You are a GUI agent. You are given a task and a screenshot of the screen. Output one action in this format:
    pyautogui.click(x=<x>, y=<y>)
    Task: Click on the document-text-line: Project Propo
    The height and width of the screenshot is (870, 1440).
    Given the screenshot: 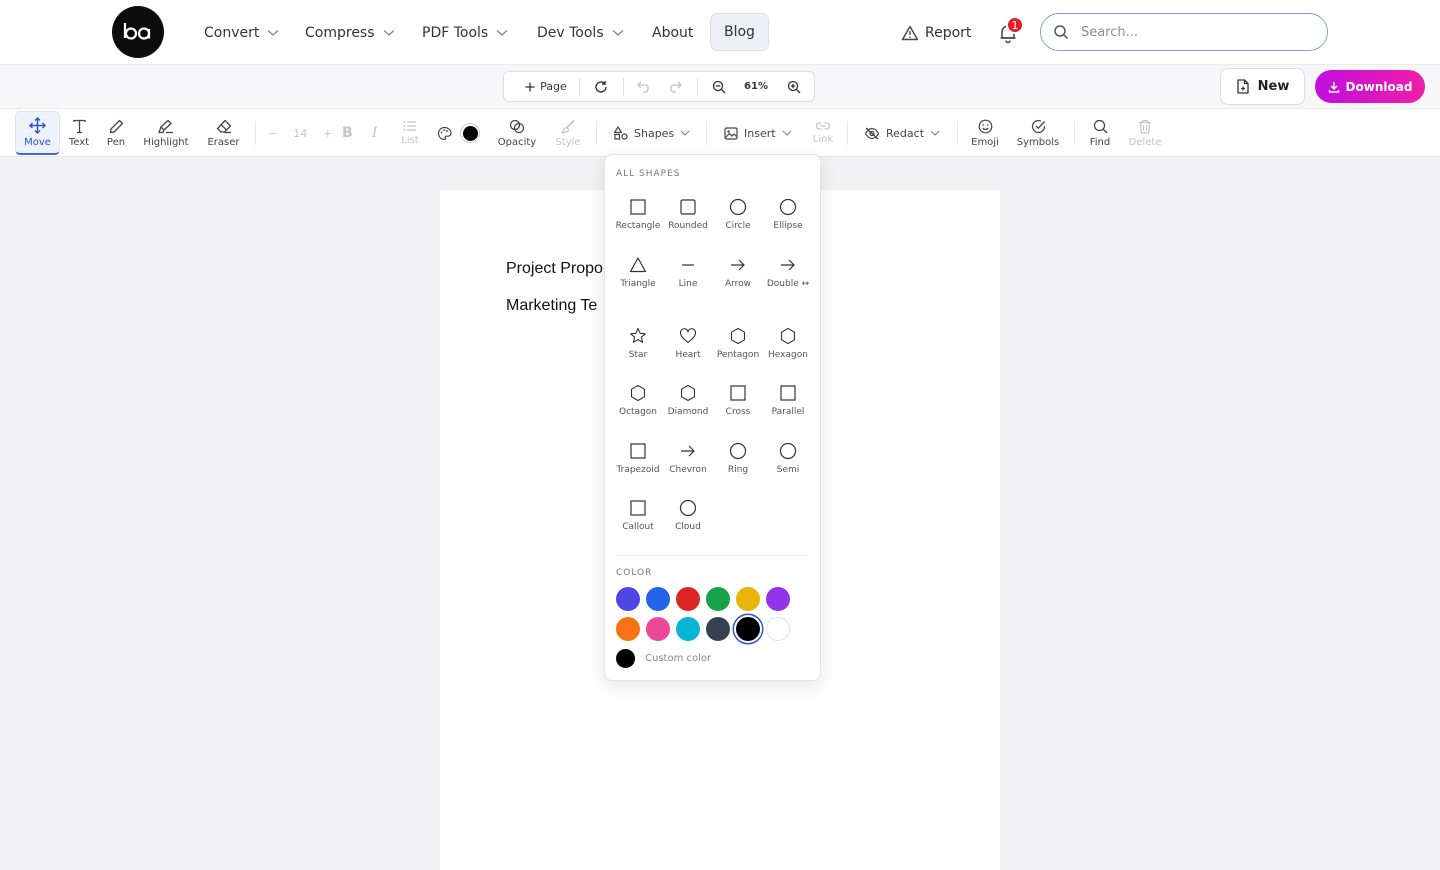 What is the action you would take?
    pyautogui.click(x=554, y=269)
    